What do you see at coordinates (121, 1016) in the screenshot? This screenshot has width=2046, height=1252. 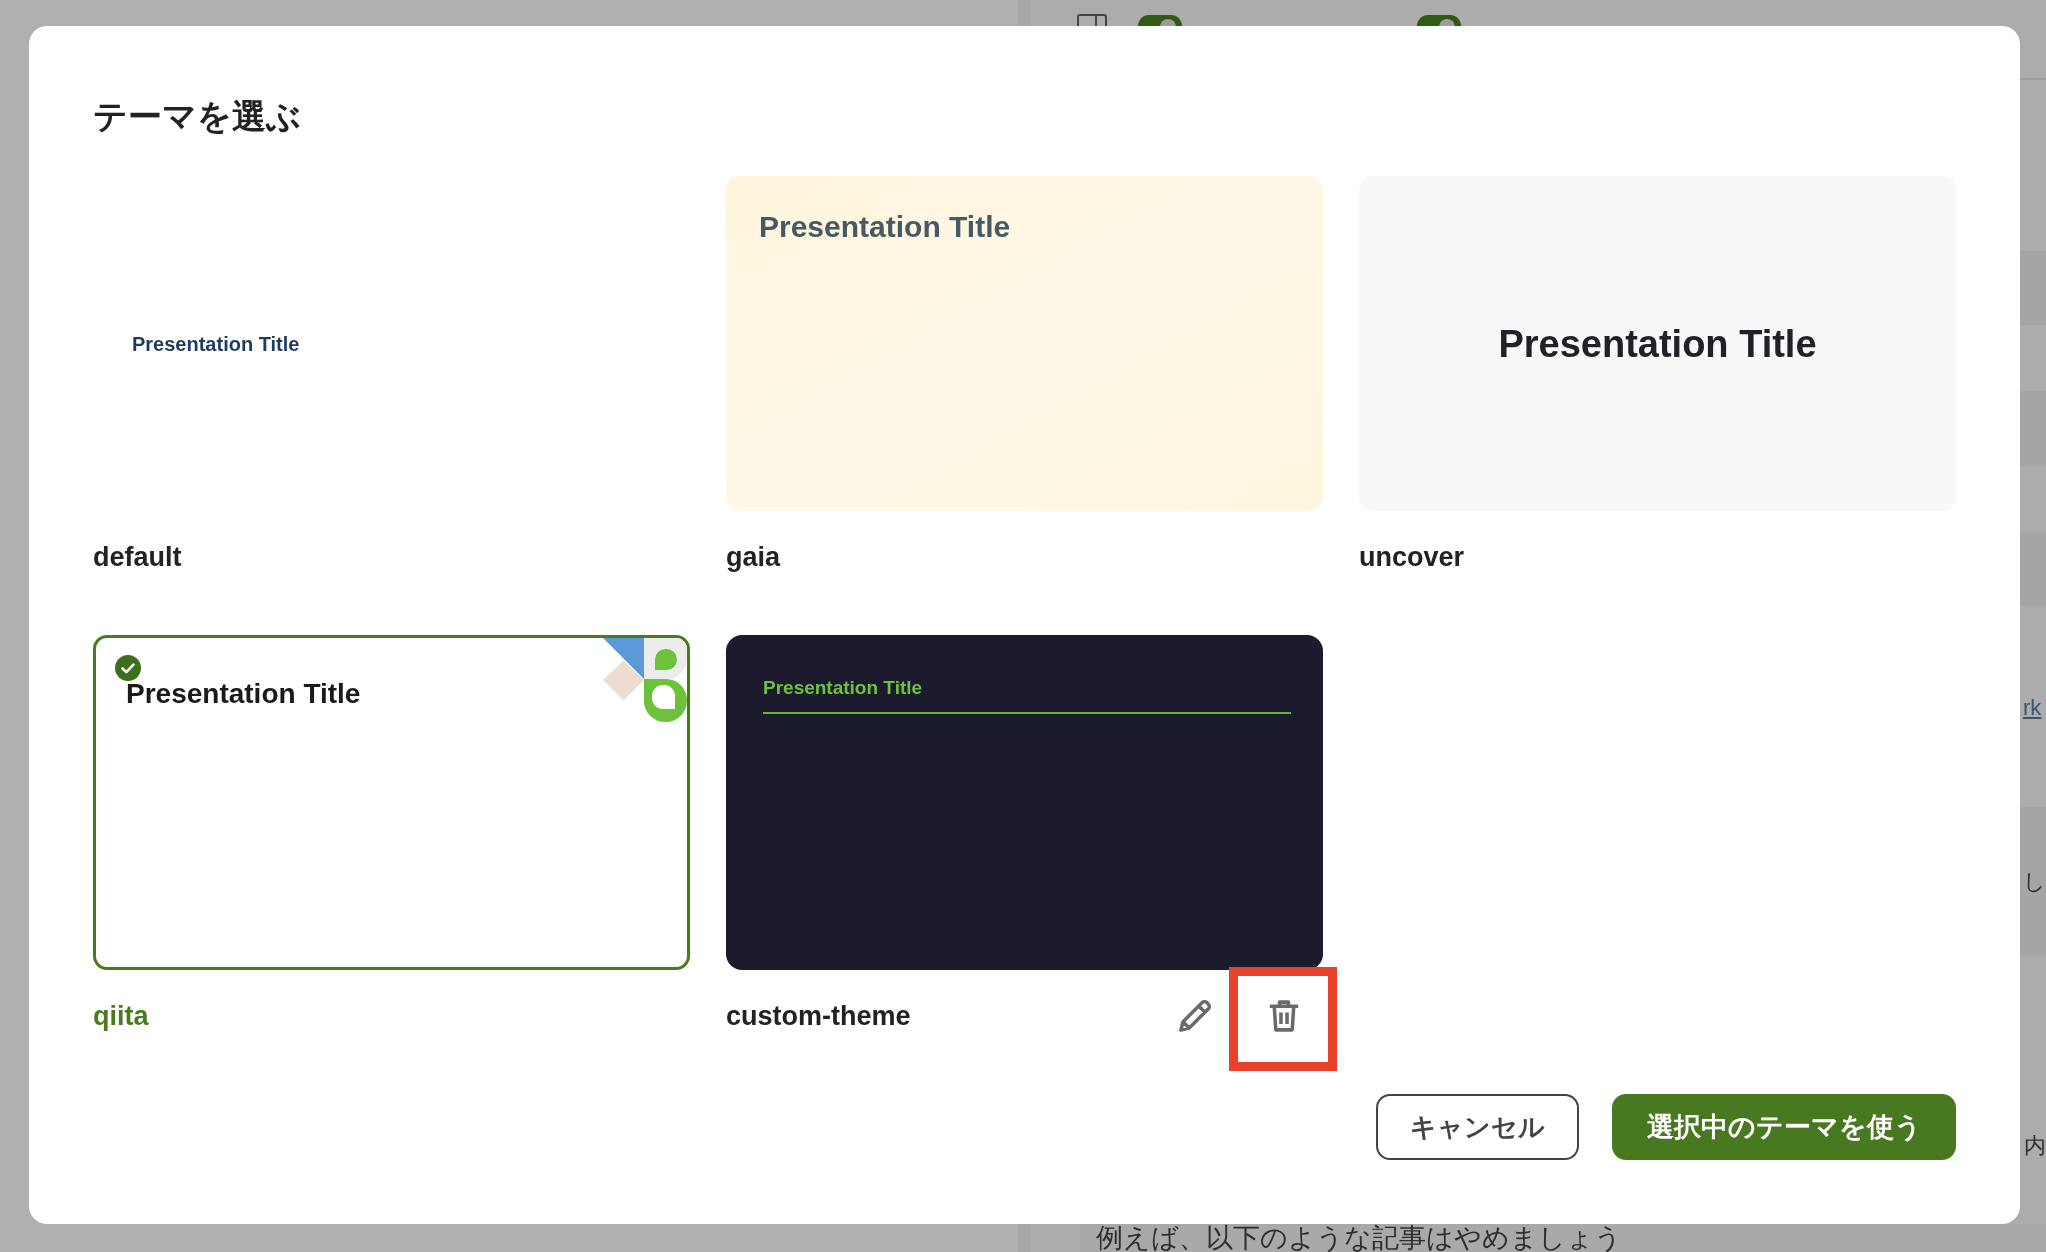 I see `theme-name: qiita` at bounding box center [121, 1016].